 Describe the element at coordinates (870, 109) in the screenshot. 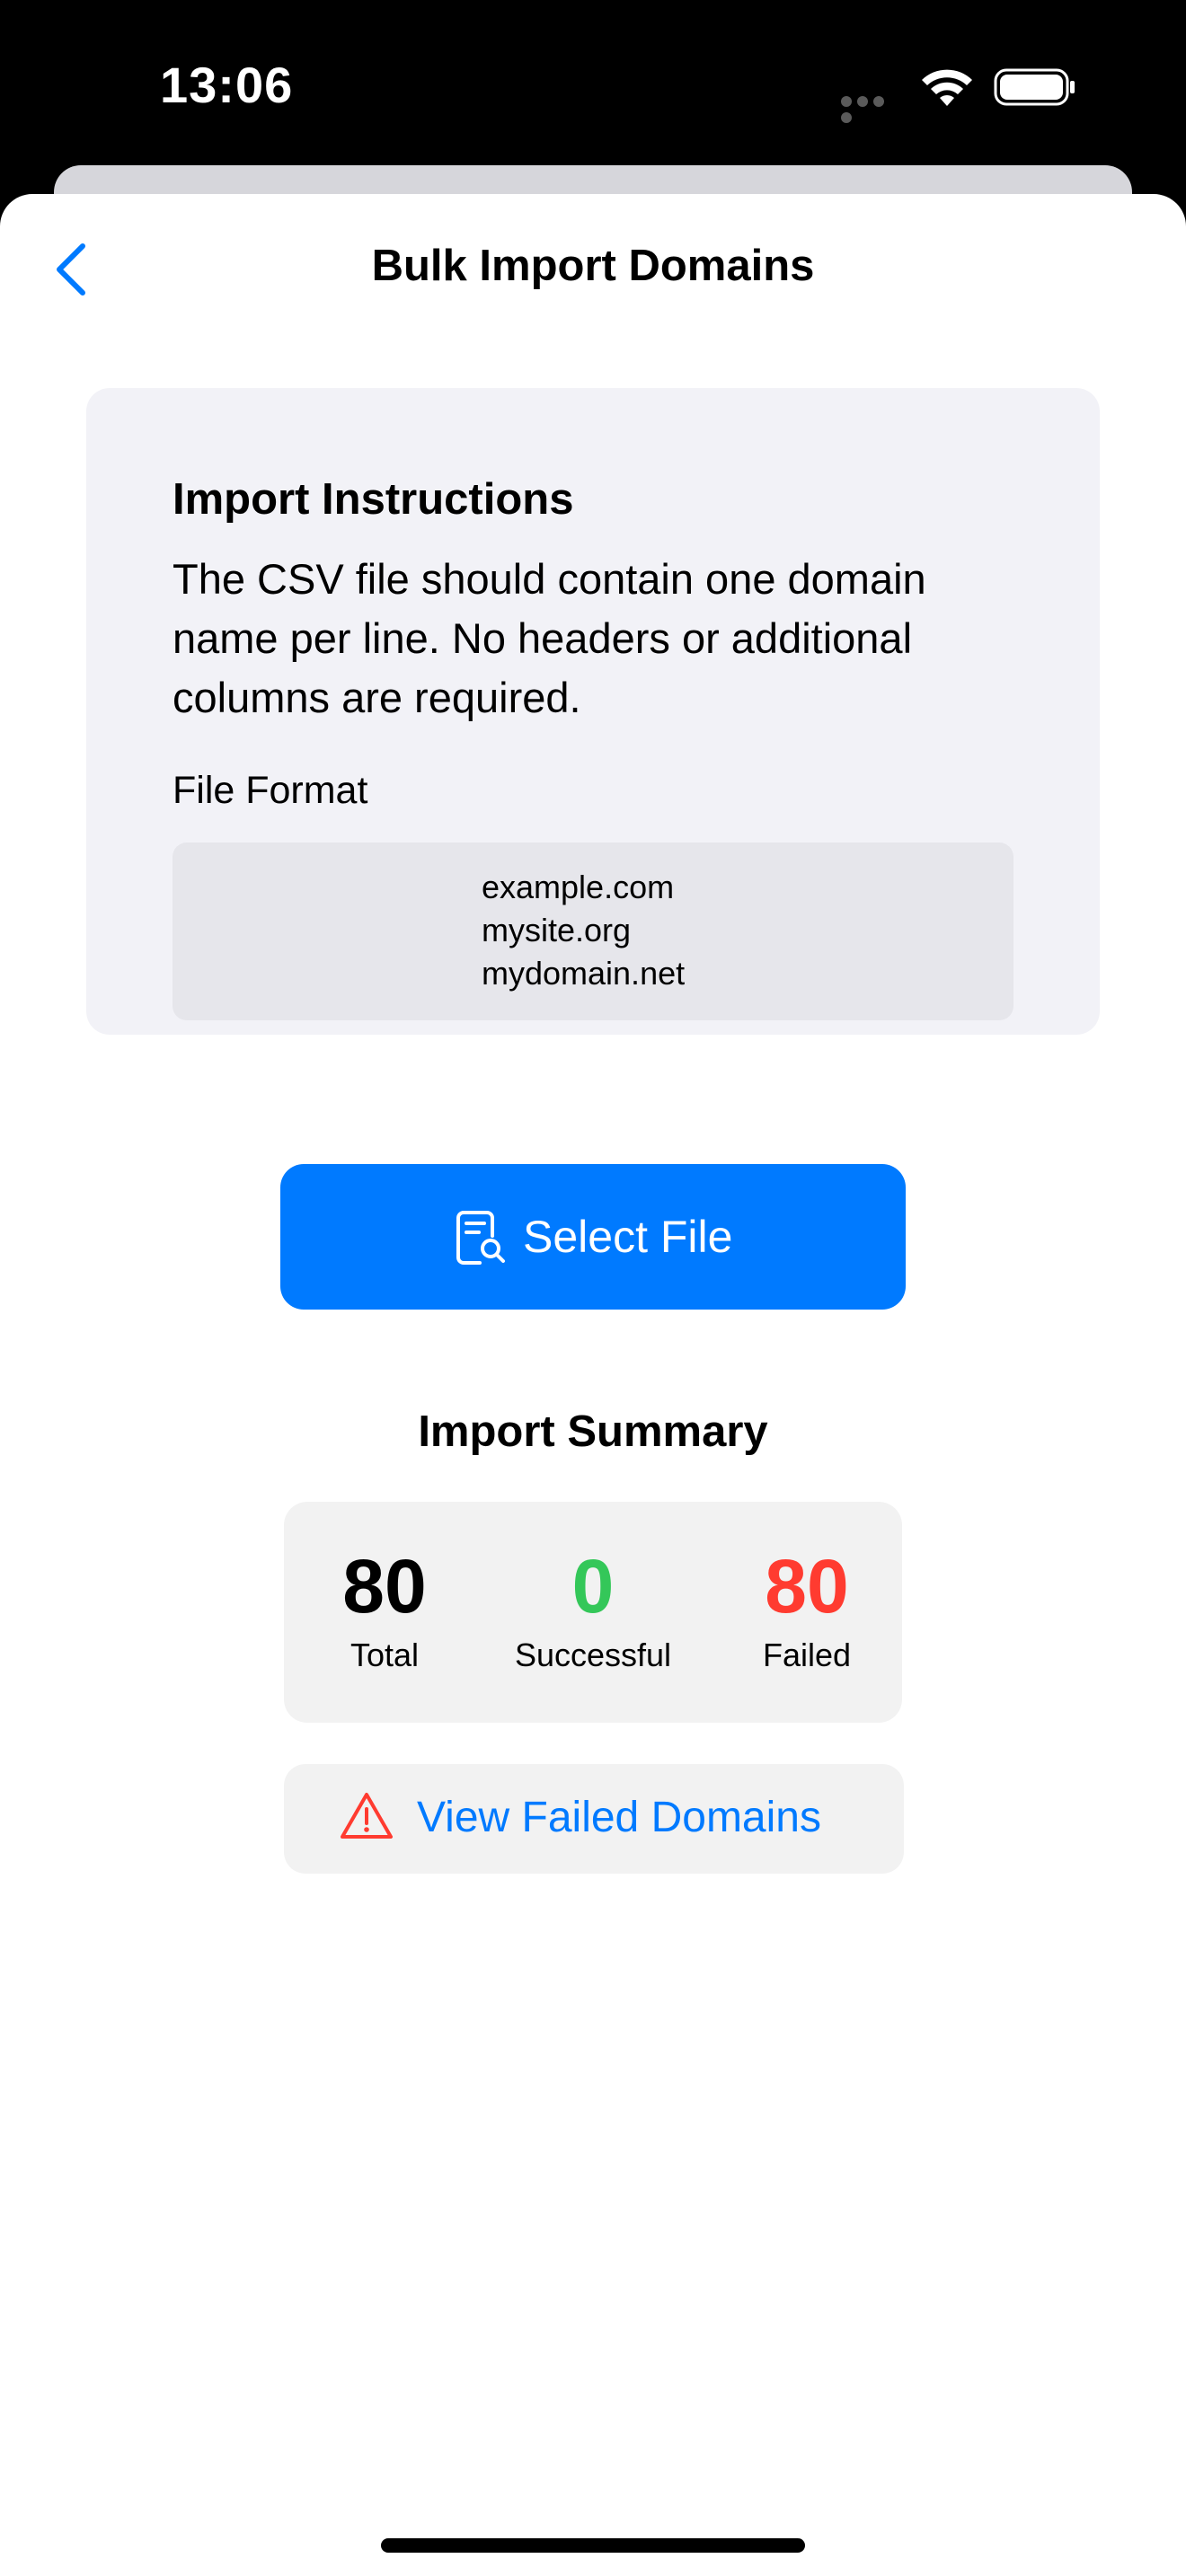

I see `cellular-signal-icon` at that location.